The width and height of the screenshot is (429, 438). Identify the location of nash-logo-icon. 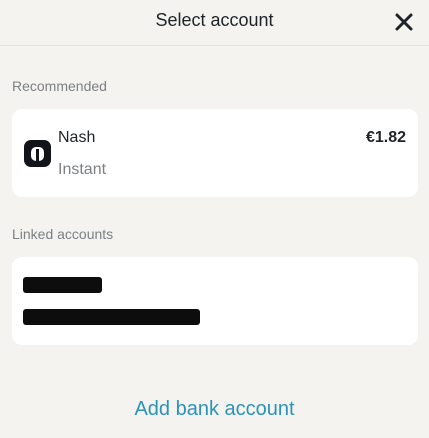
(37, 153).